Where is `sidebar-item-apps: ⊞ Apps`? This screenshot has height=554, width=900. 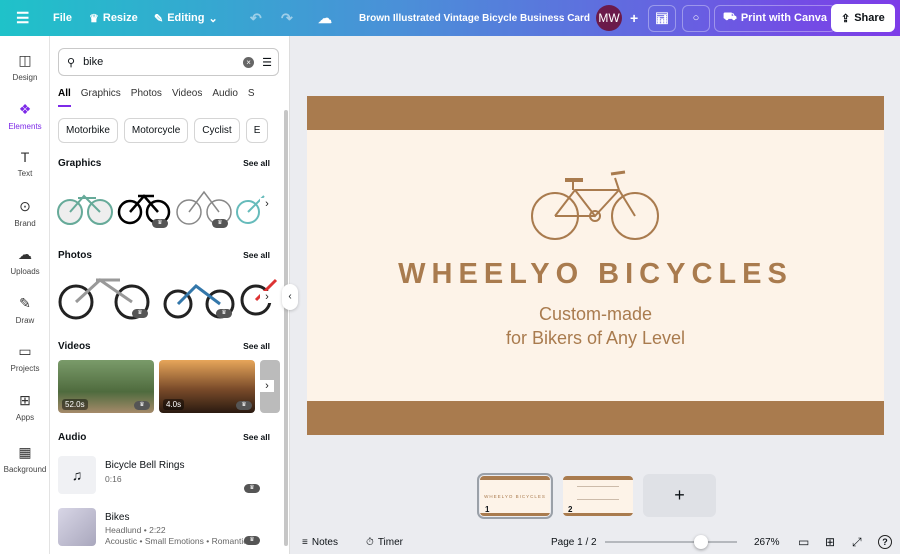 sidebar-item-apps: ⊞ Apps is located at coordinates (25, 407).